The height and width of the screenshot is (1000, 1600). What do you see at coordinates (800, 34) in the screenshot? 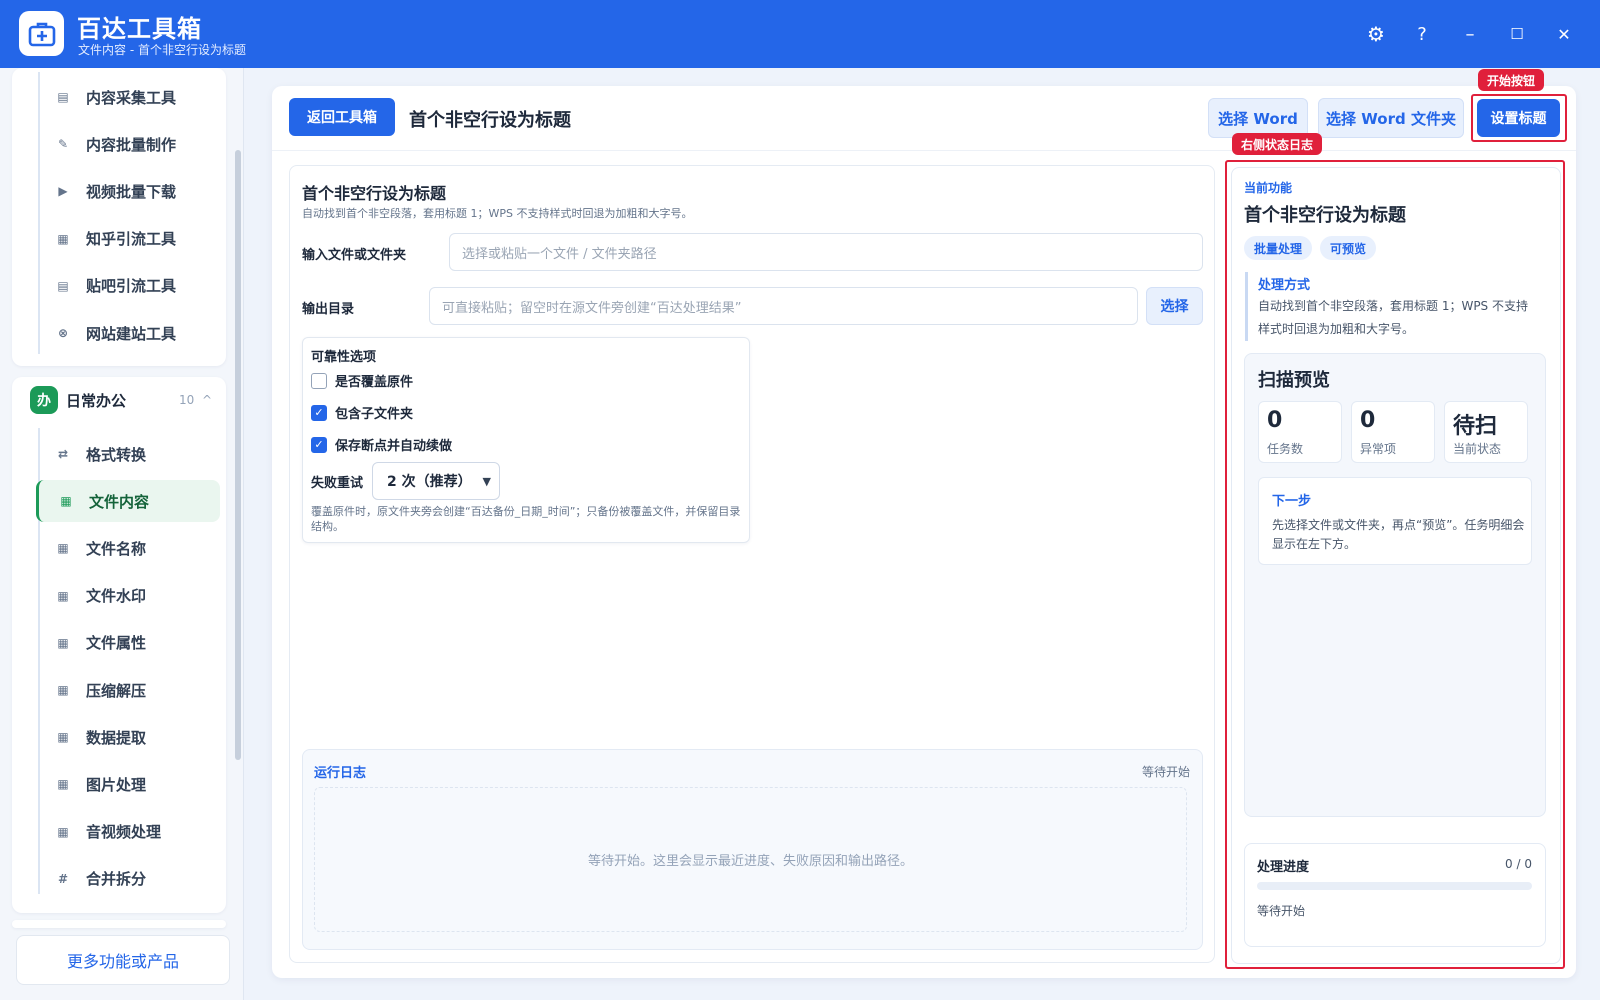
I see `title-bar: 百达工具箱 文件内容 - 首个非空行设为标题 ⚙ ? – ☐ ✕` at bounding box center [800, 34].